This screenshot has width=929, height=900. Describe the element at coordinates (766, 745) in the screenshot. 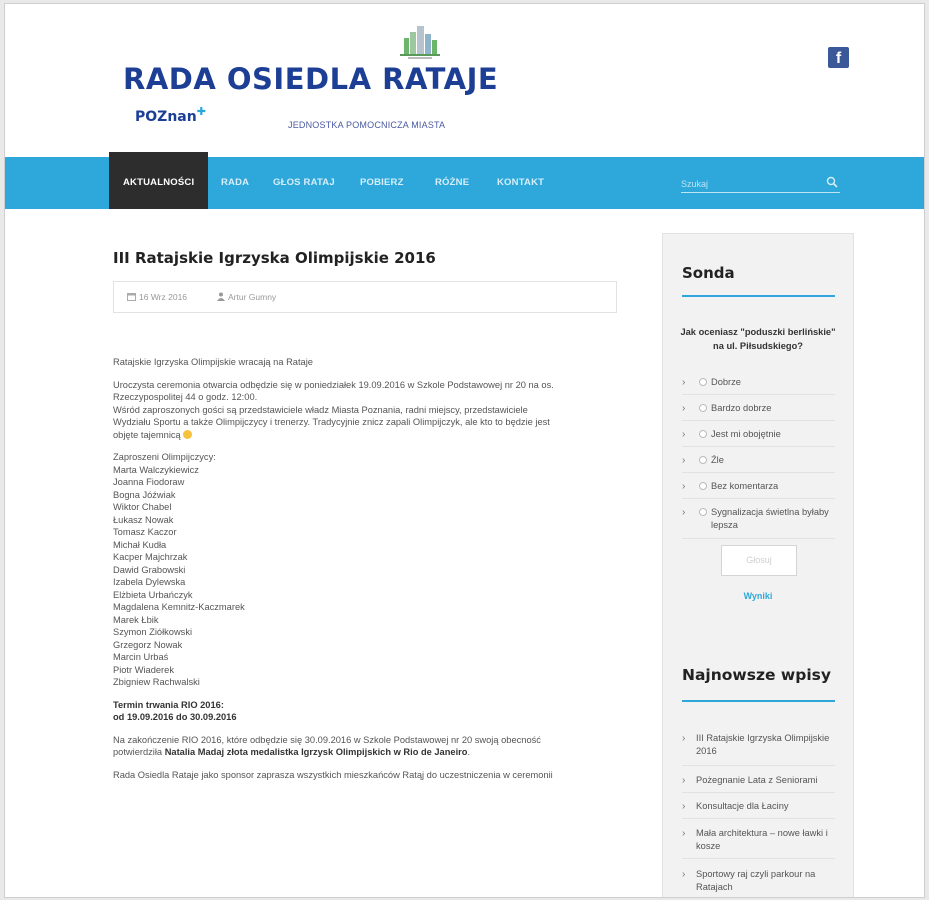

I see `recent-post-link: III Ratajskie Igrzyska Olimpijskie 2016` at that location.